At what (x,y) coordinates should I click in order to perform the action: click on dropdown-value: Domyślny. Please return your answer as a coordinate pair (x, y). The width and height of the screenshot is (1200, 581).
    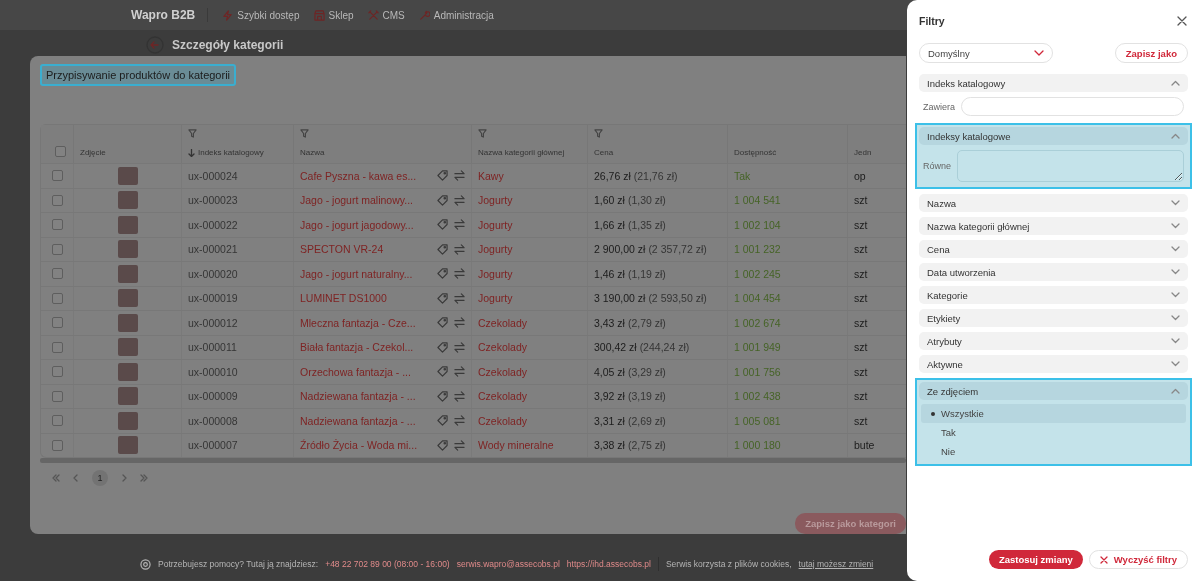
    Looking at the image, I should click on (949, 53).